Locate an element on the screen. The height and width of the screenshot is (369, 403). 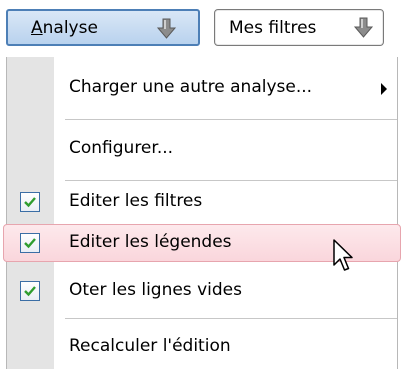
analyse-button-label: Analyse is located at coordinates (64, 28).